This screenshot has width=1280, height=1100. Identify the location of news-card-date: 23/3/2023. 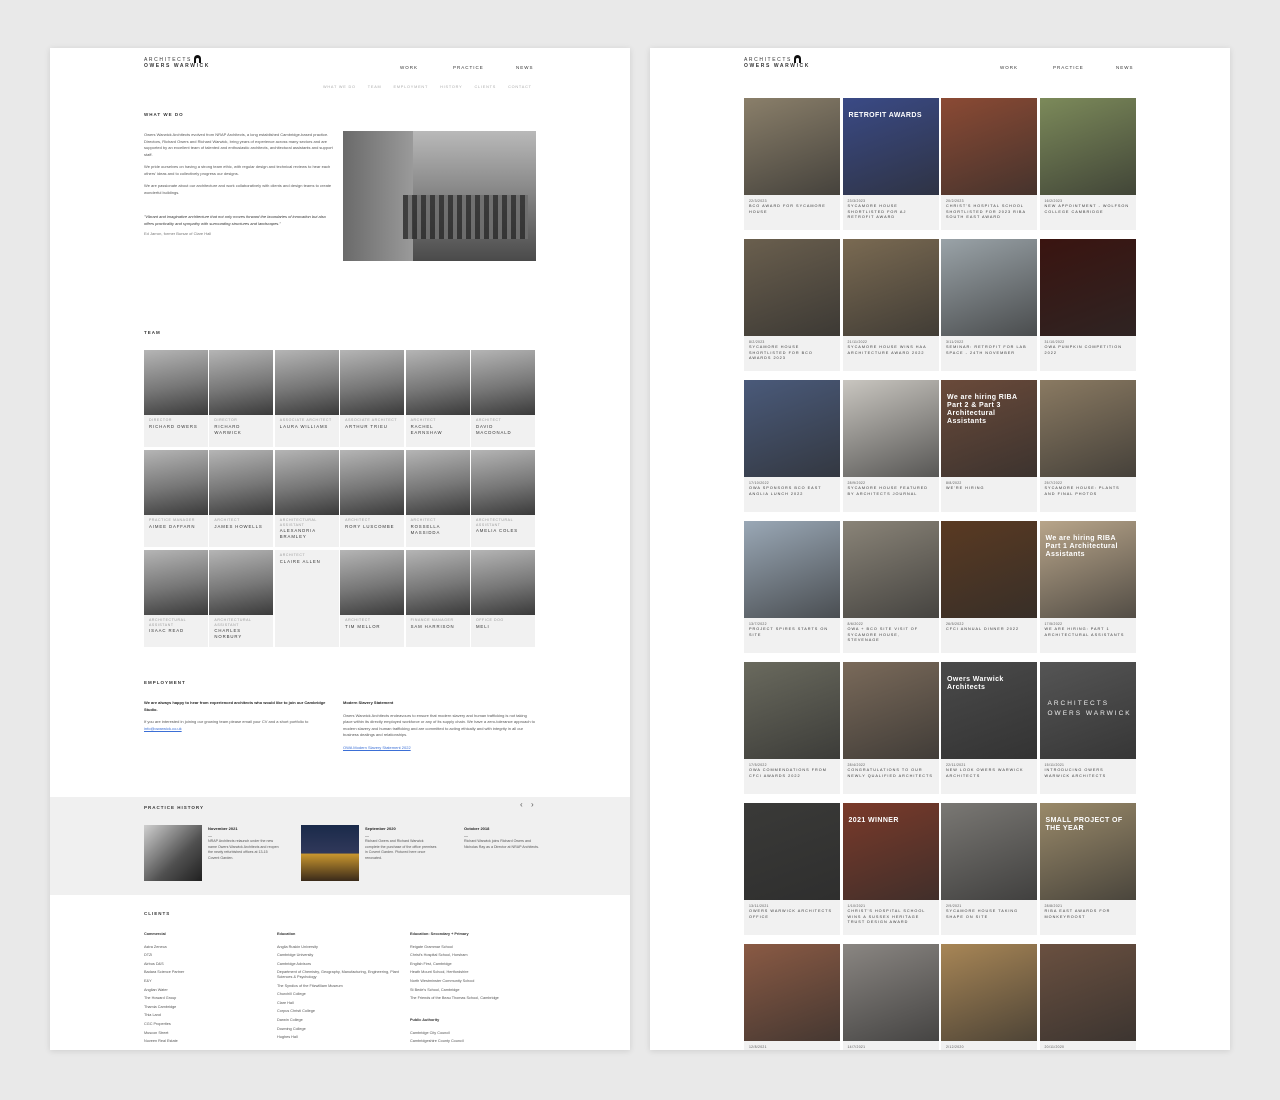
(856, 201).